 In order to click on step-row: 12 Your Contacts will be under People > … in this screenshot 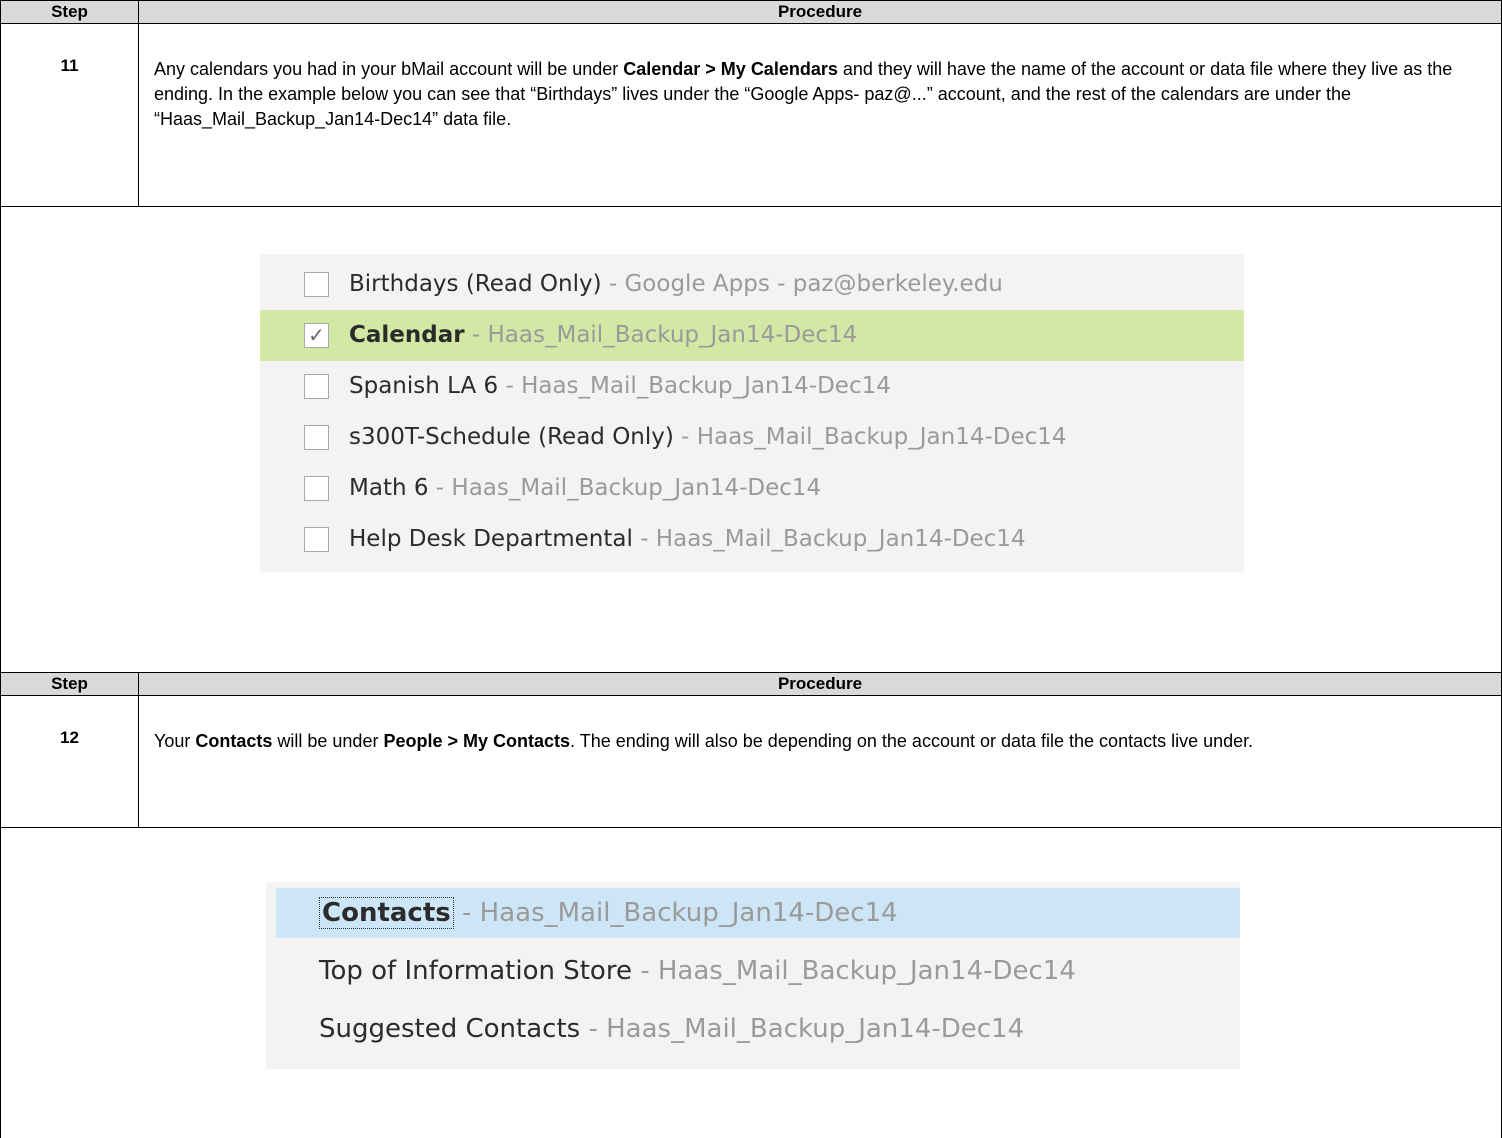, I will do `click(751, 762)`.